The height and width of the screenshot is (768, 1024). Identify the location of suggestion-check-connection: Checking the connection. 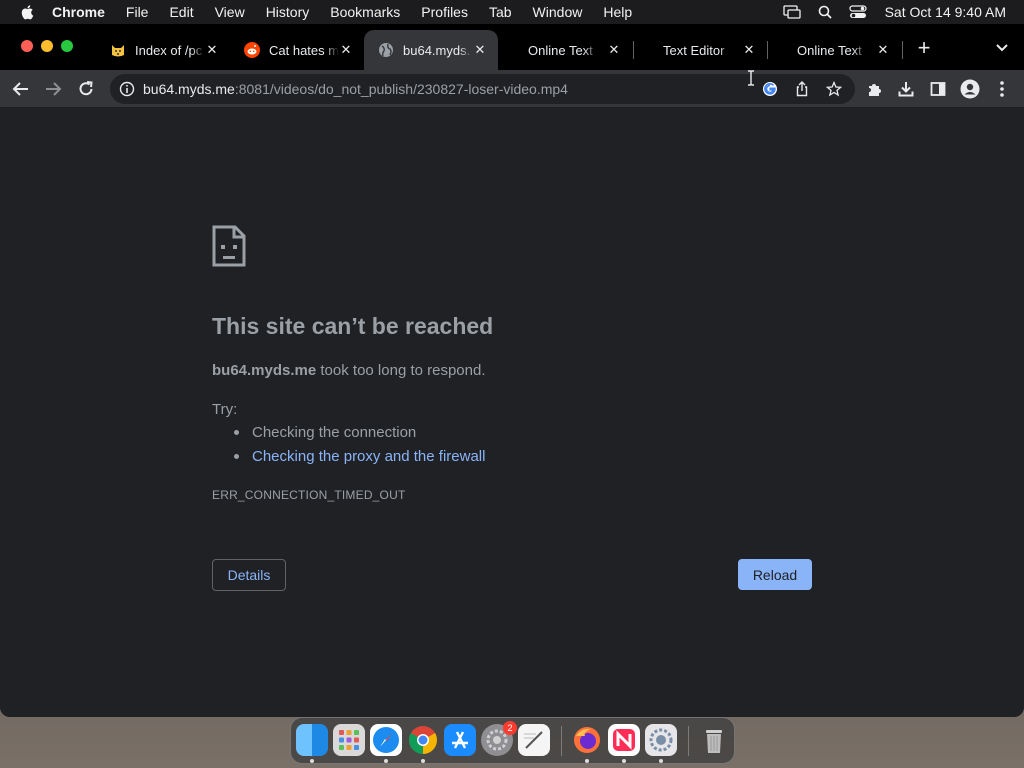
(359, 436).